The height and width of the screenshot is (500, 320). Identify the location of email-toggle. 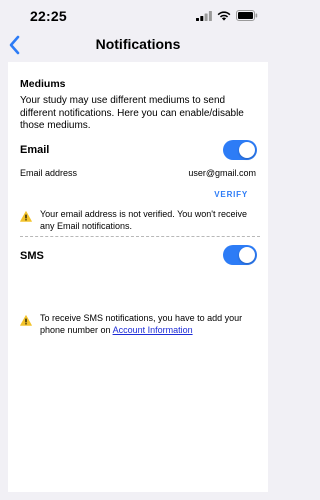
(240, 150).